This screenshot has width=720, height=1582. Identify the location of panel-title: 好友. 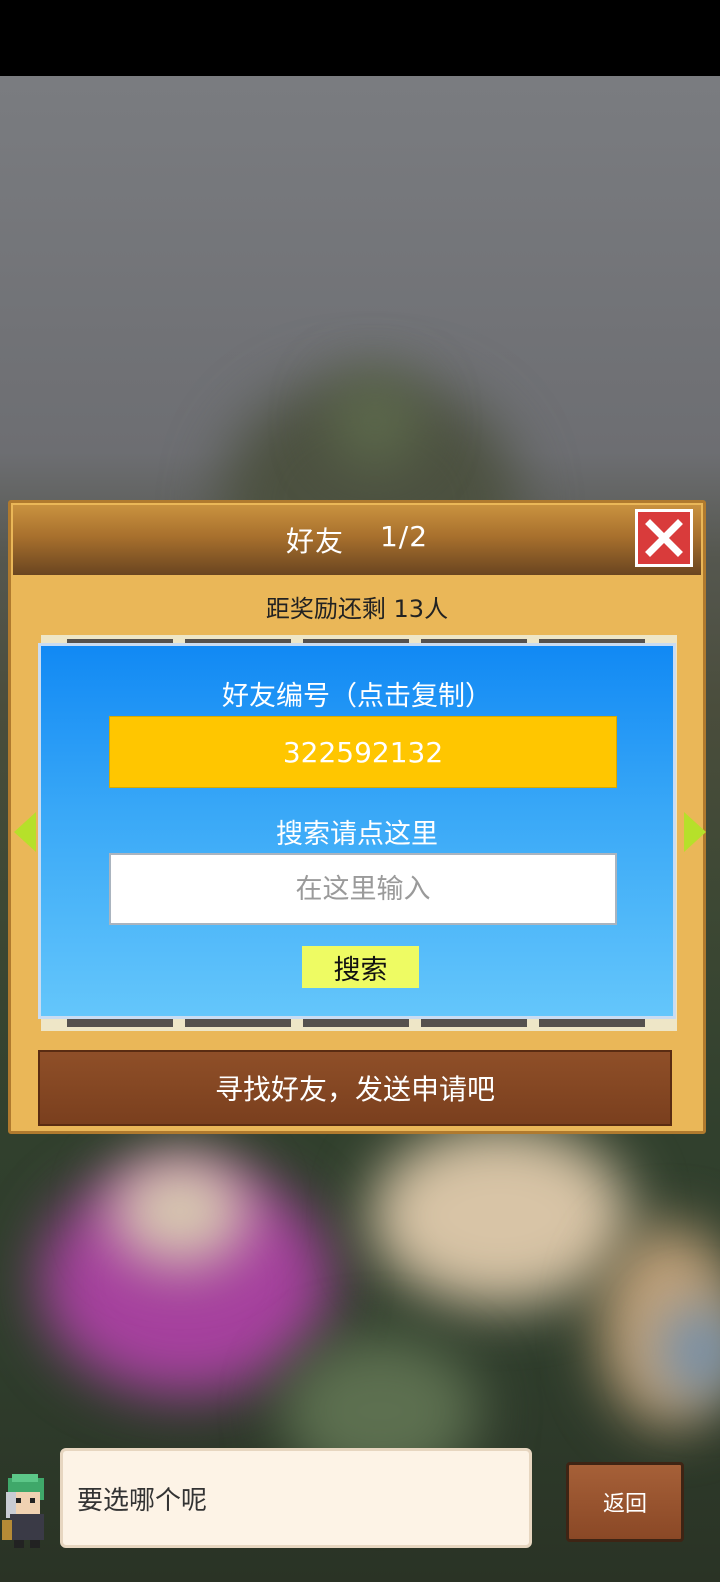
(314, 541).